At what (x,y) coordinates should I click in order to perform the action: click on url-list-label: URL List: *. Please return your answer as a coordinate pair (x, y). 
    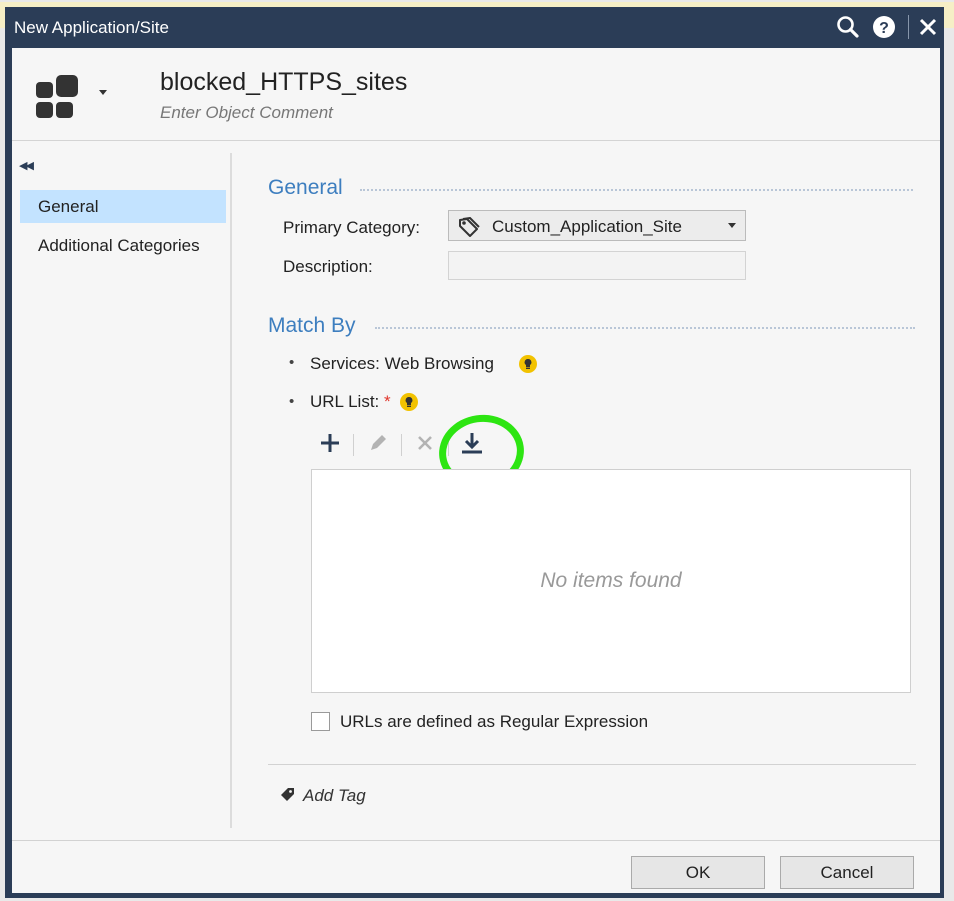
    Looking at the image, I should click on (350, 402).